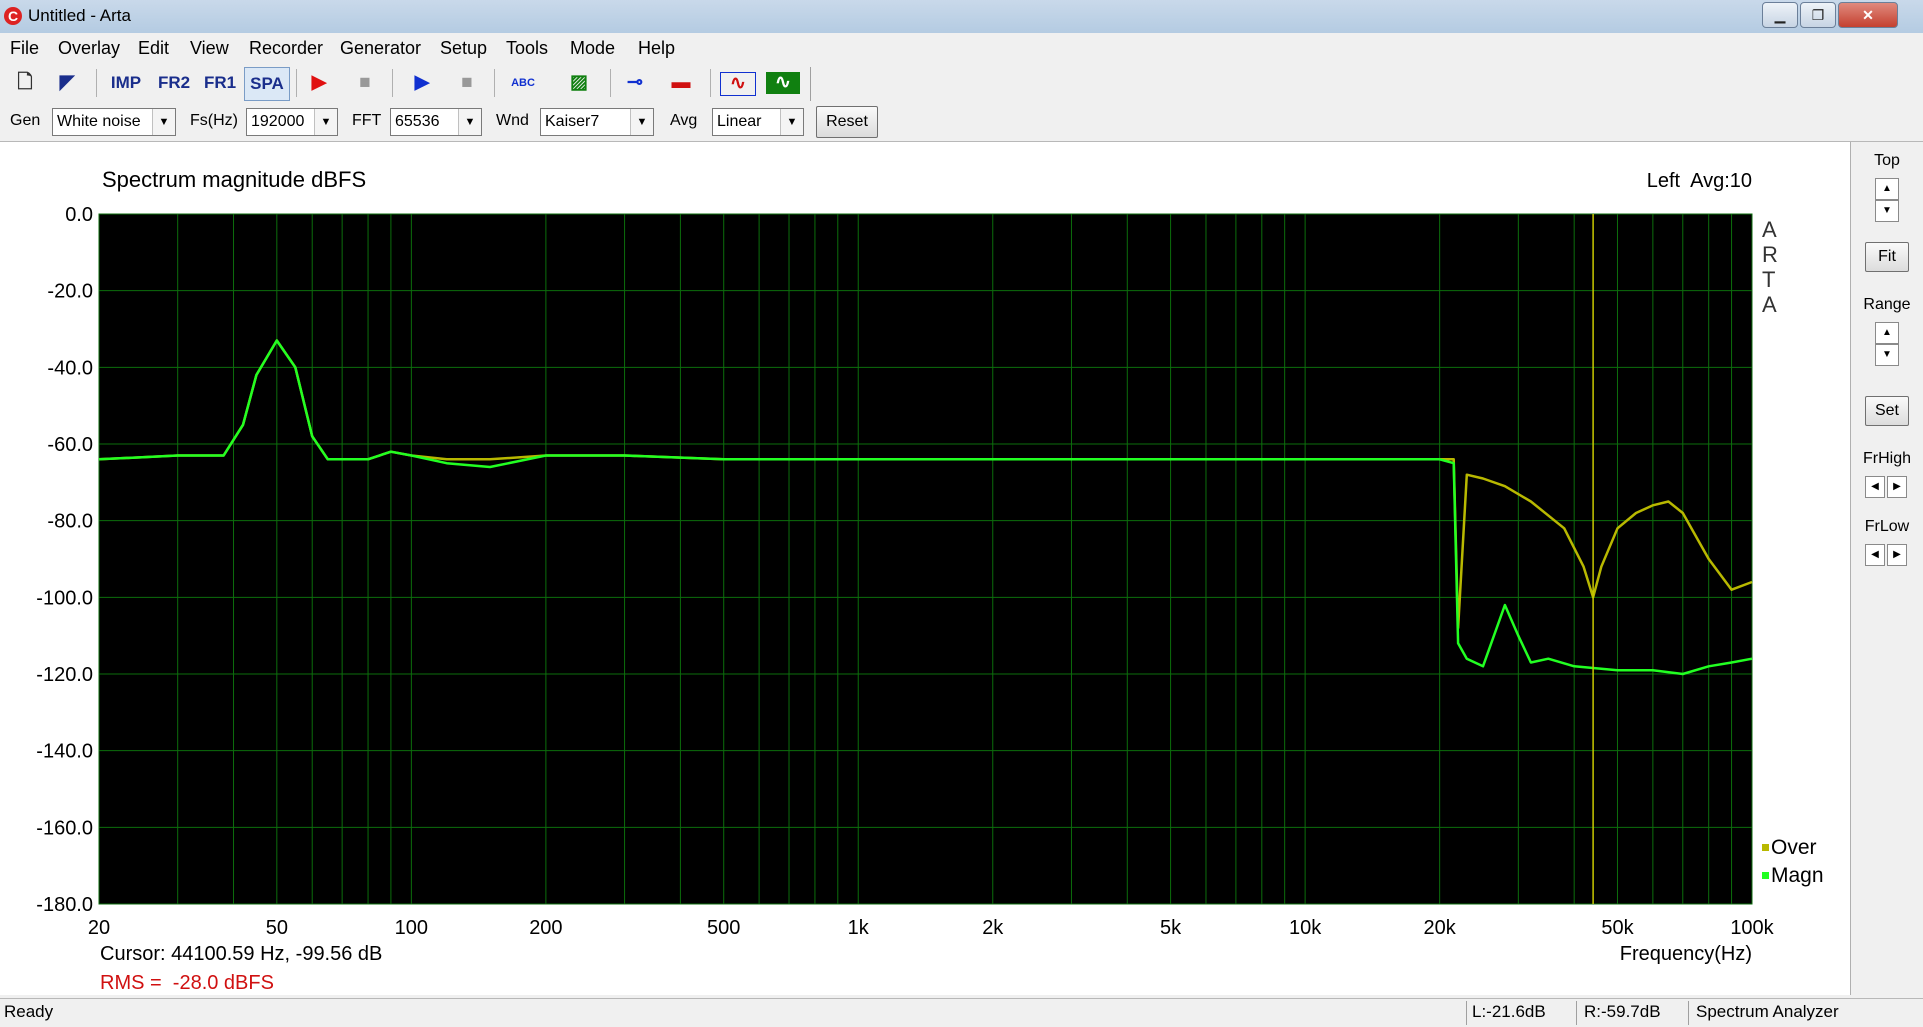 This screenshot has height=1027, width=1923. What do you see at coordinates (367, 120) in the screenshot?
I see `fft-label: FFT` at bounding box center [367, 120].